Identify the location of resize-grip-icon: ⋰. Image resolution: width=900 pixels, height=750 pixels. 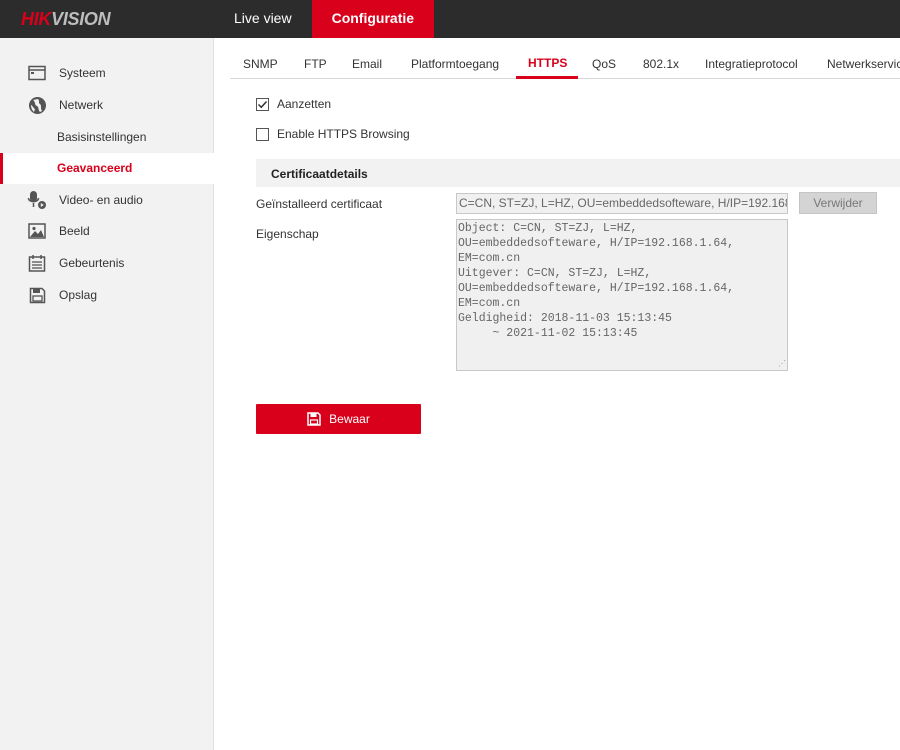
(782, 365).